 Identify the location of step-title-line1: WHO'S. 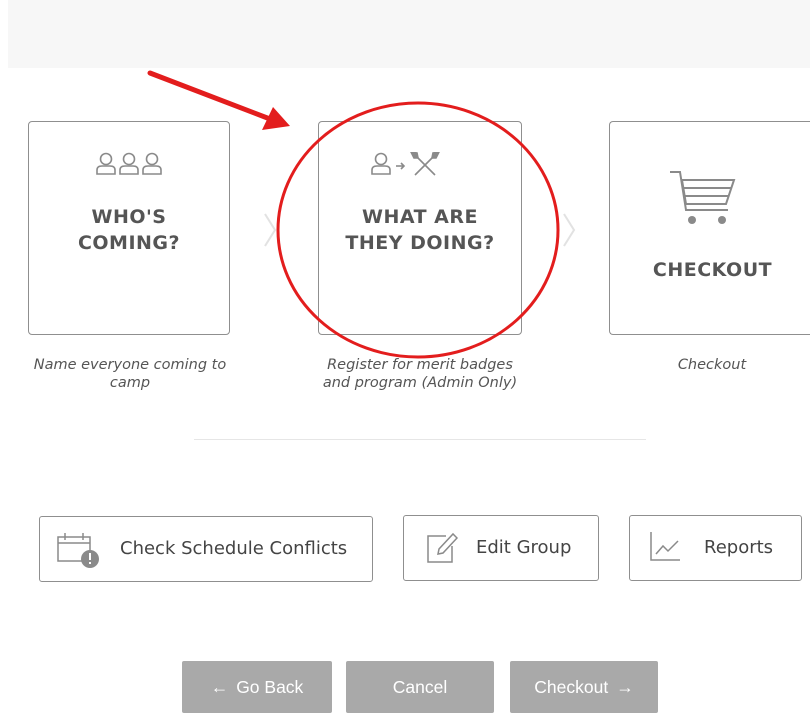
(129, 217).